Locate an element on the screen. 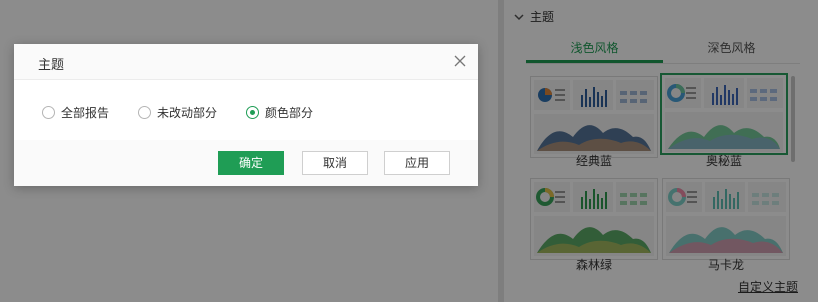  close-icon is located at coordinates (460, 61).